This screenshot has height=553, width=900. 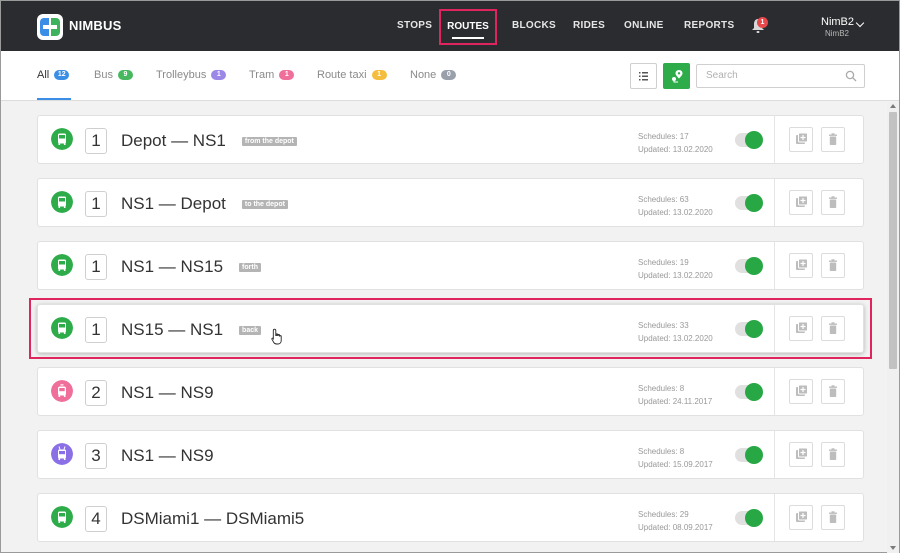 I want to click on direction-tag: from the depot, so click(x=269, y=141).